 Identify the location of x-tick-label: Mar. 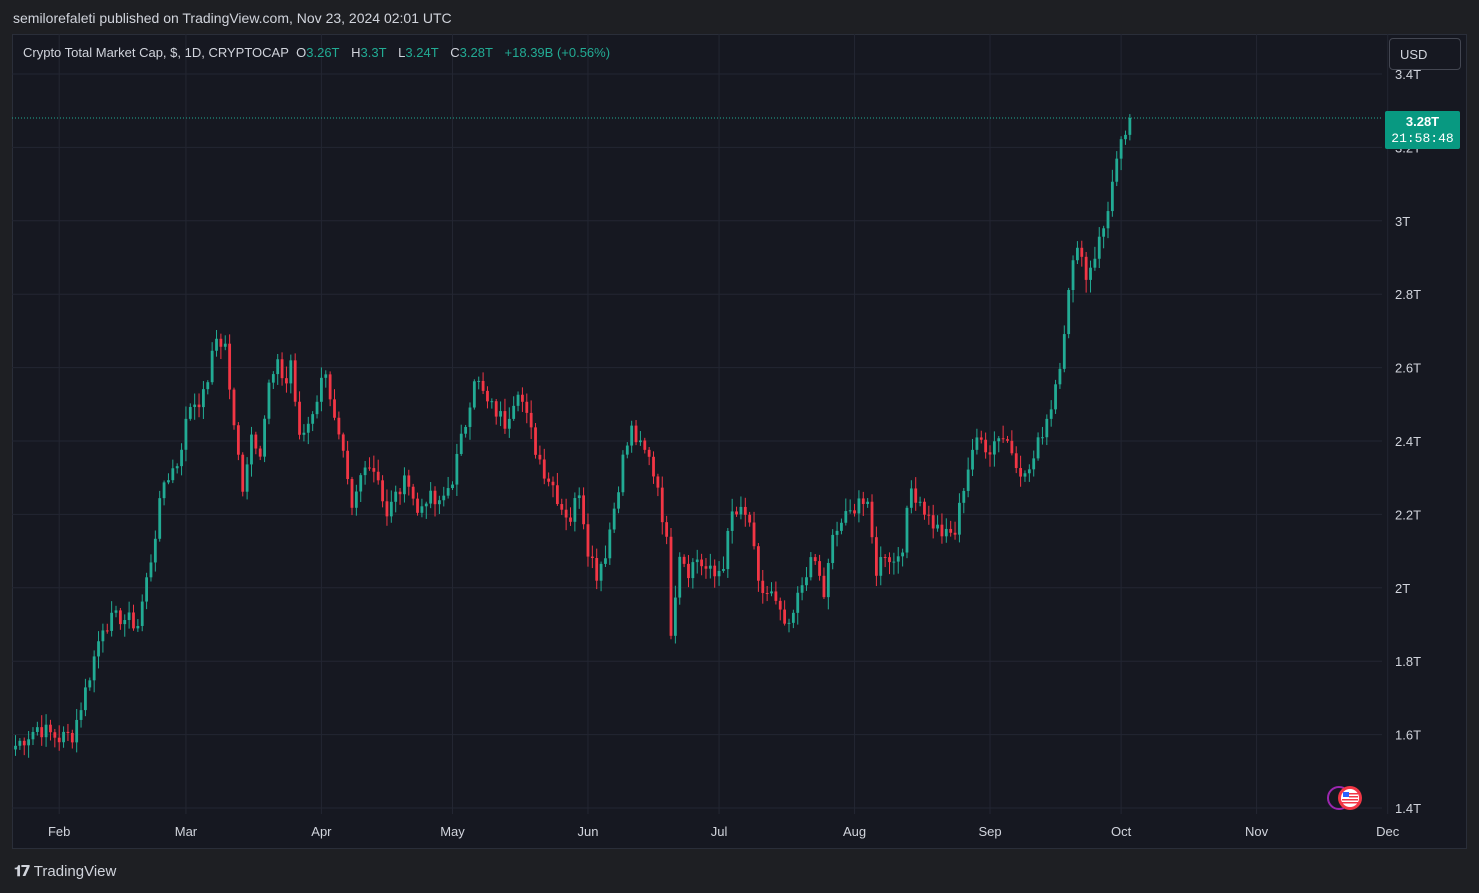
(186, 831).